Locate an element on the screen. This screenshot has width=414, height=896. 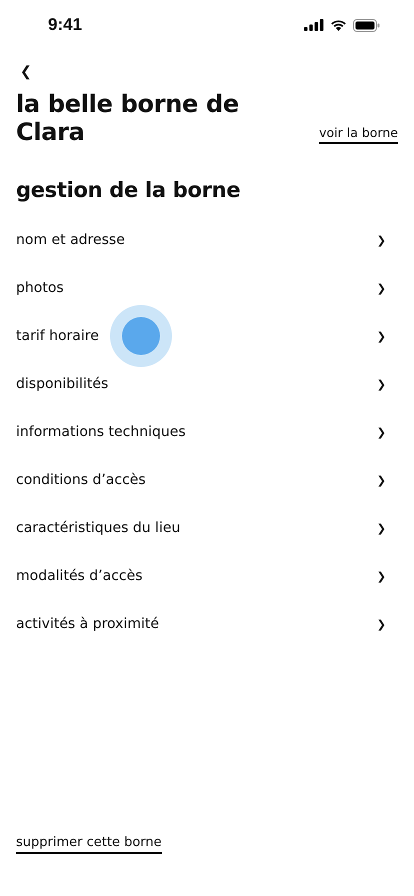
menu-item: disponibilités is located at coordinates (62, 384).